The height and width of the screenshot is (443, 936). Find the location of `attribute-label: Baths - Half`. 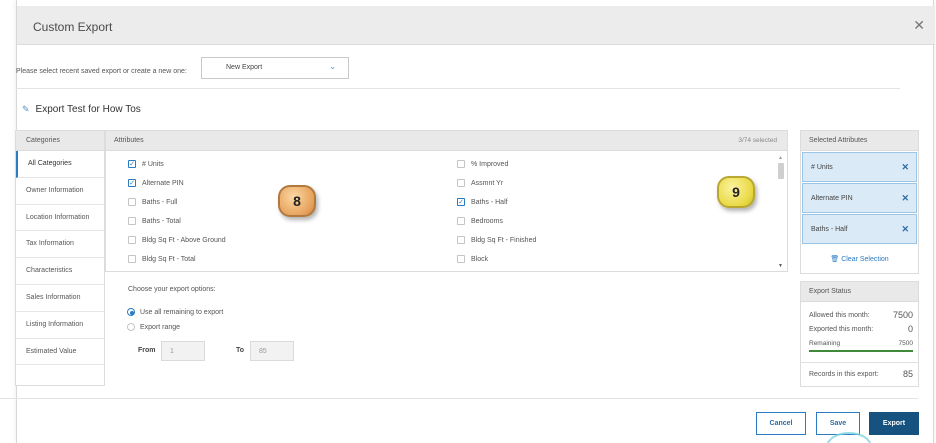

attribute-label: Baths - Half is located at coordinates (489, 202).